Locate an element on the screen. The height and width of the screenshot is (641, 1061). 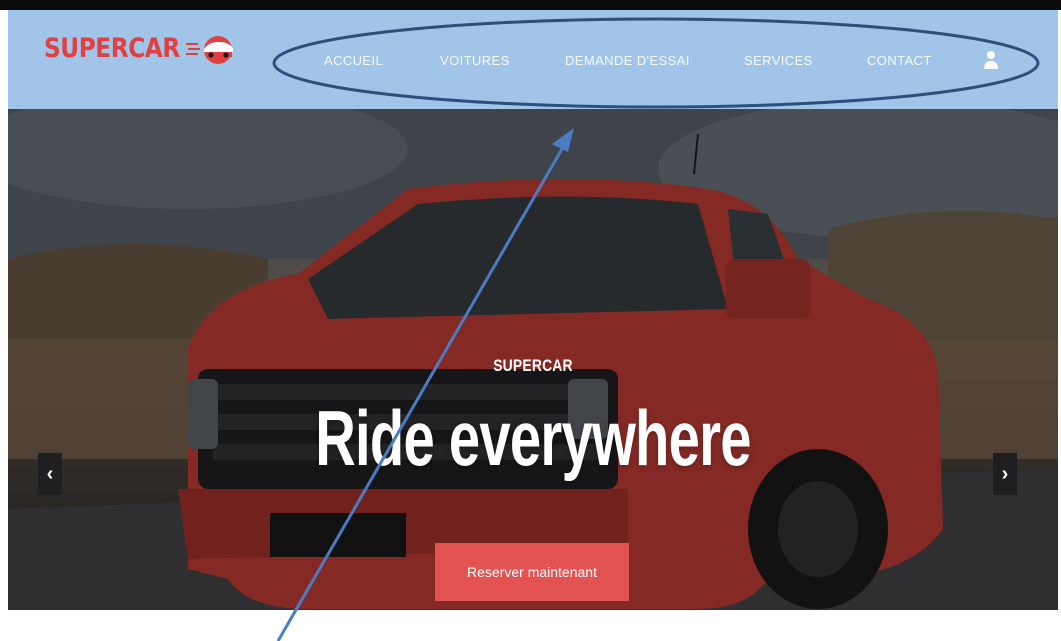
user-icon is located at coordinates (991, 60).